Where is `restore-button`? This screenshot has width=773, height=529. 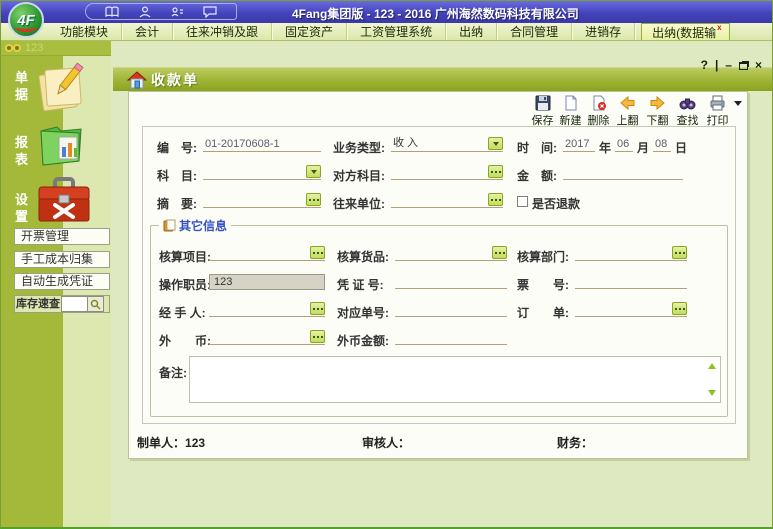
restore-button is located at coordinates (743, 66).